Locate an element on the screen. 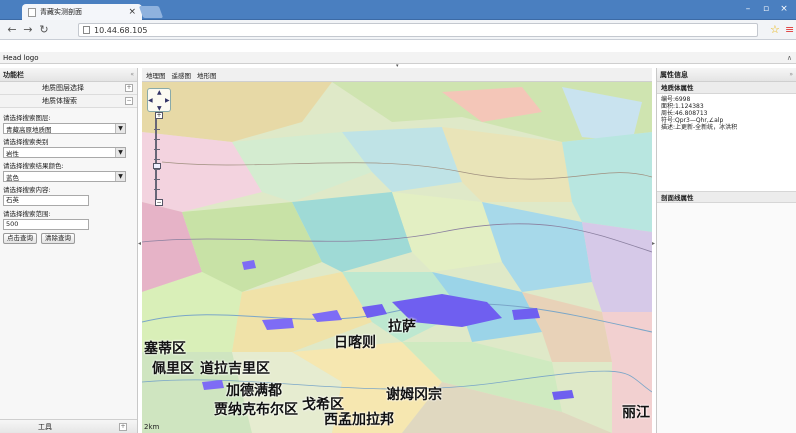 This screenshot has height=433, width=796. collapse-right-icon: » is located at coordinates (791, 74).